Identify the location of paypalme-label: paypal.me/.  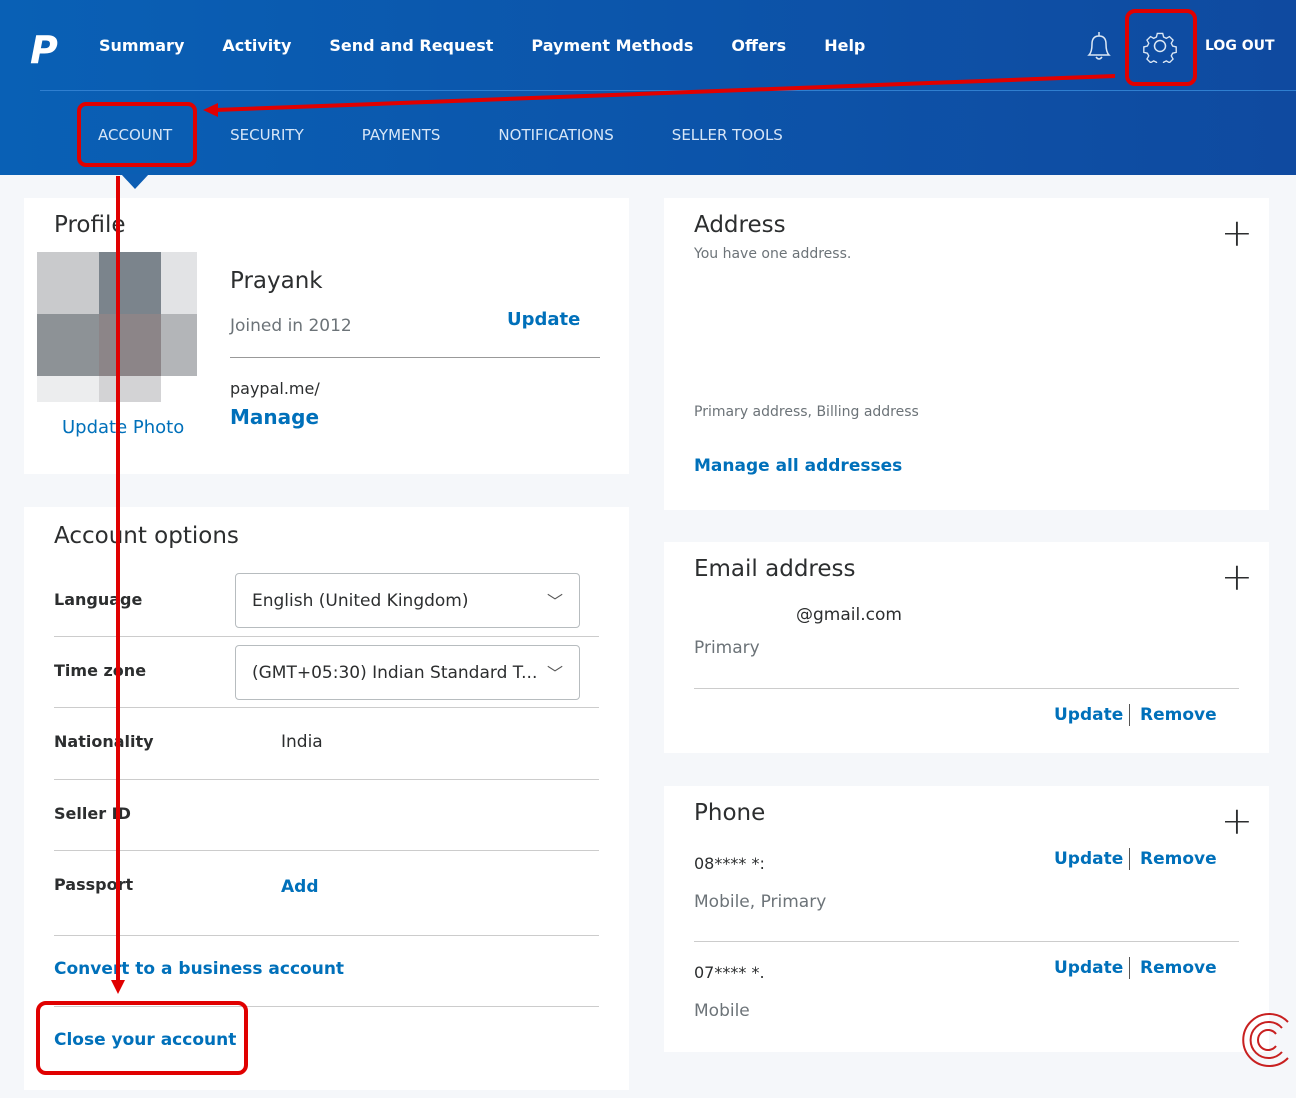
(275, 388).